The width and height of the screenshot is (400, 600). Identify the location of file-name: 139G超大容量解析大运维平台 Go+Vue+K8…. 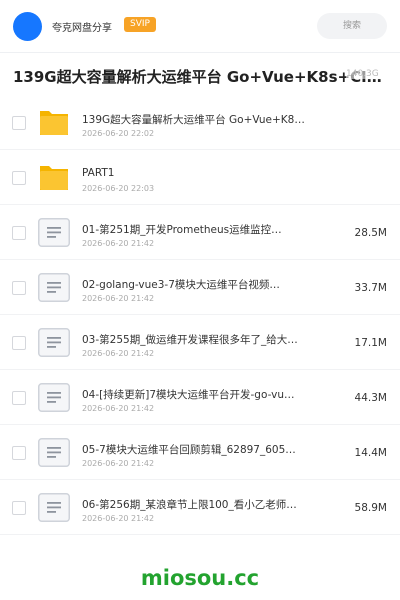
(194, 119).